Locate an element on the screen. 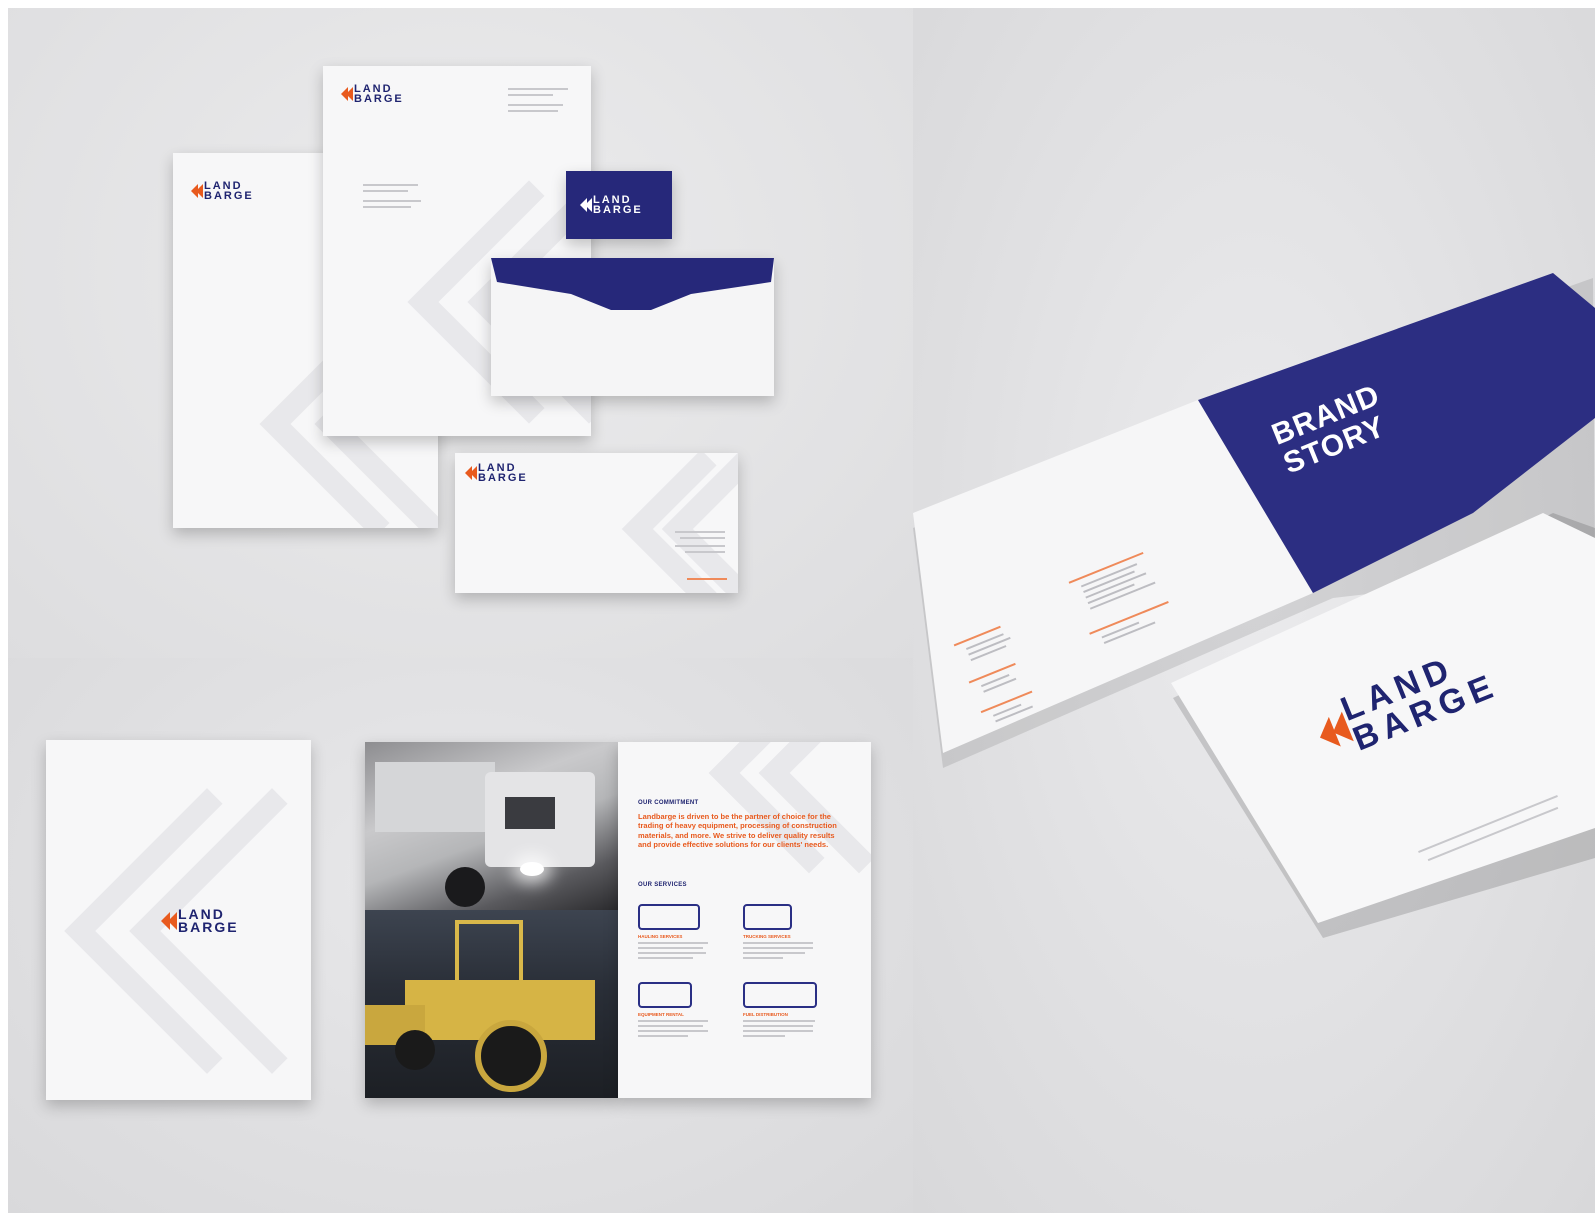  dump-truck-icon is located at coordinates (669, 917).